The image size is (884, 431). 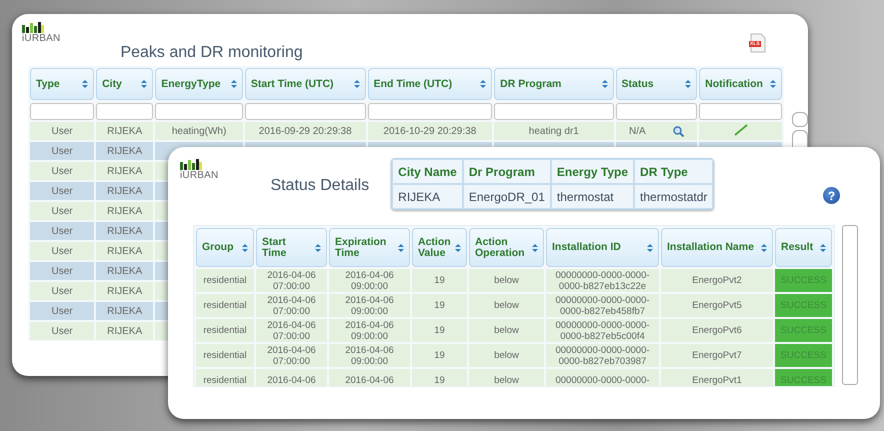 I want to click on table-cell: EnergoPvt5, so click(x=717, y=305).